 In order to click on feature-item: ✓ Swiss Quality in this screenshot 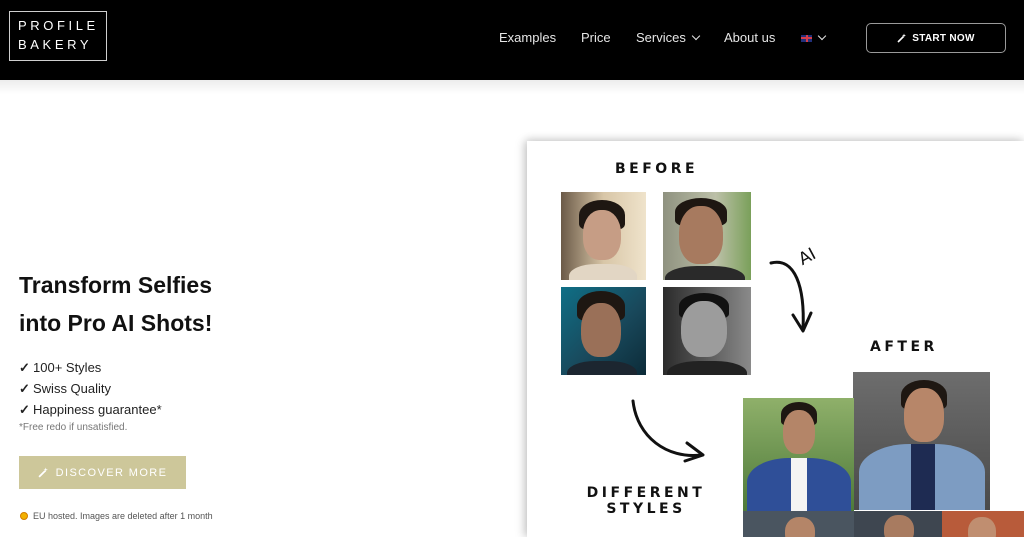, I will do `click(90, 388)`.